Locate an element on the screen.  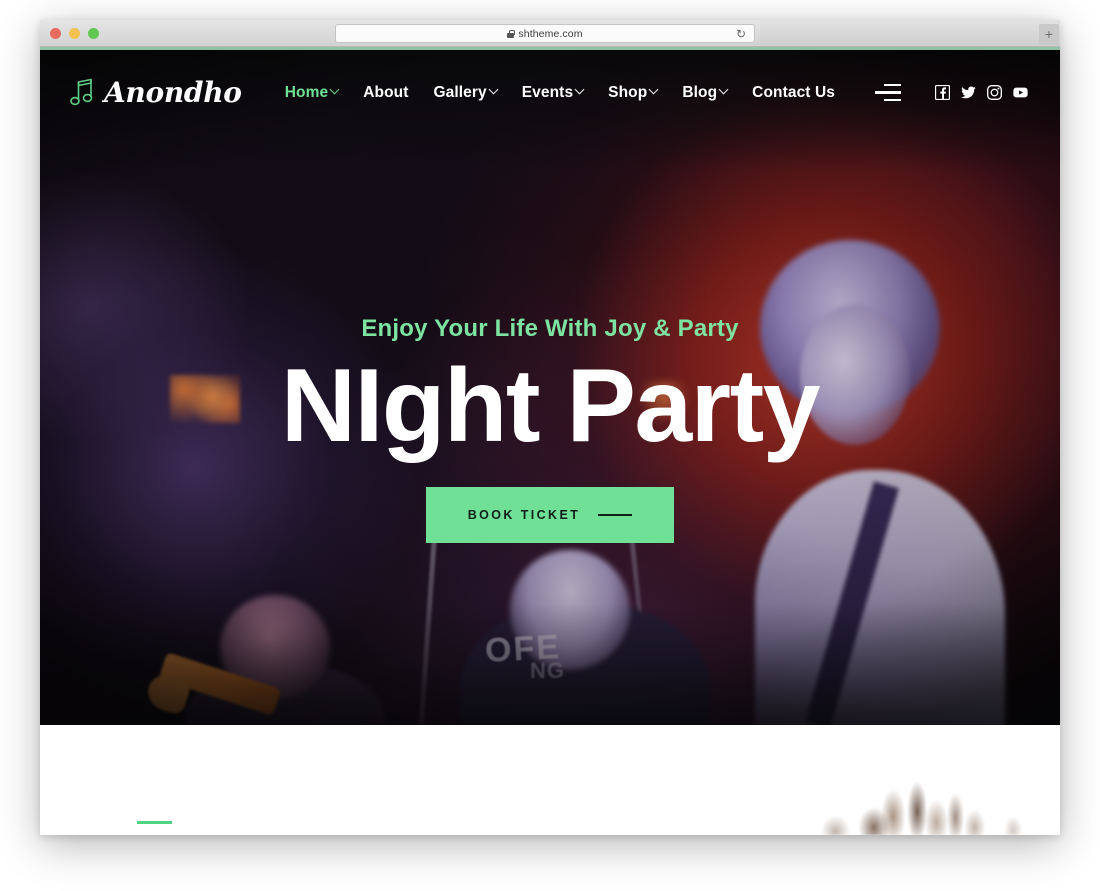
arrow-dash-icon is located at coordinates (615, 515).